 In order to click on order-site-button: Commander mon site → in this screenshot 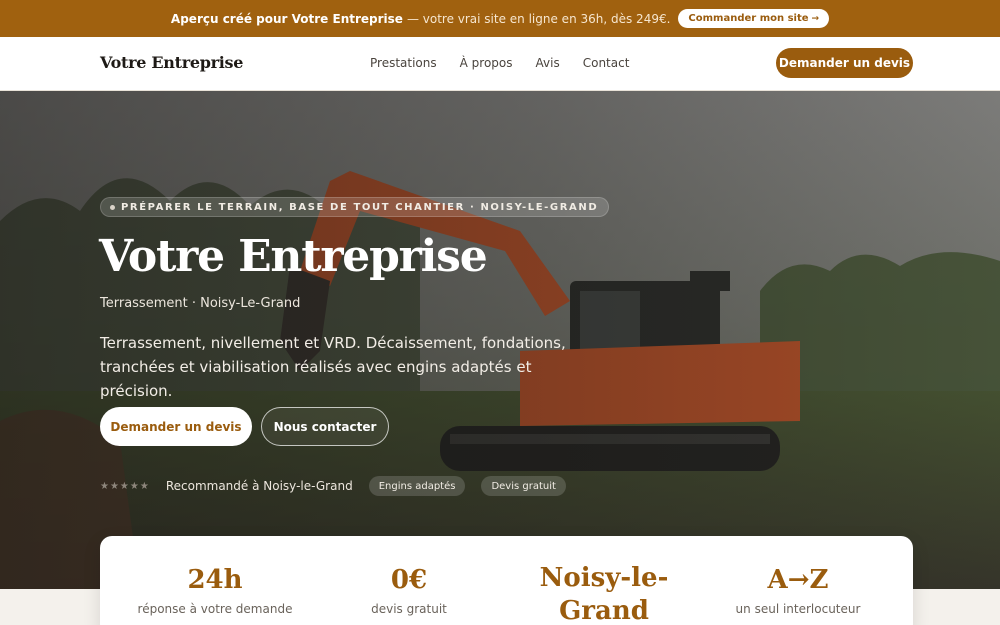, I will do `click(754, 18)`.